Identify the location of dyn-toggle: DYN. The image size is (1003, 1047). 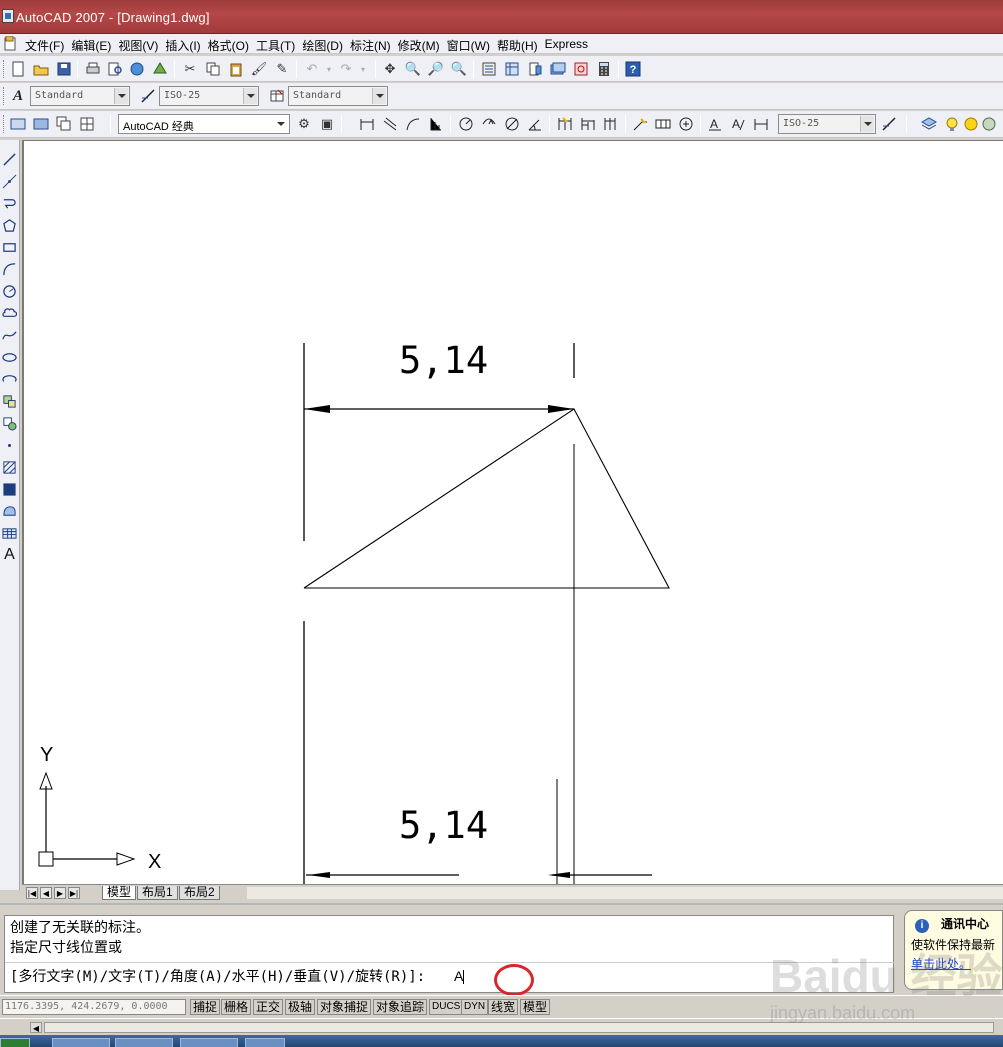
(475, 1007).